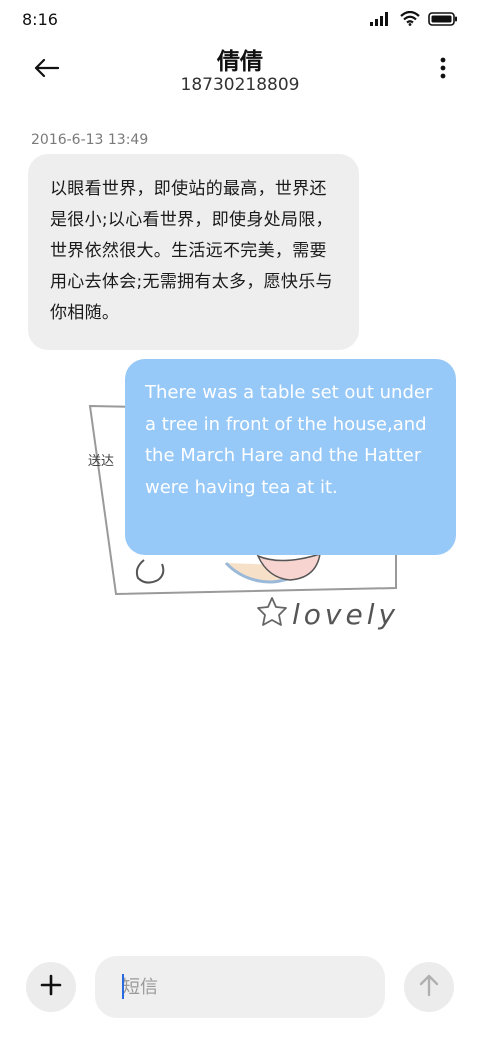 This screenshot has height=1040, width=480. What do you see at coordinates (90, 140) in the screenshot?
I see `message-timestamp: 2016-6-13 13:49` at bounding box center [90, 140].